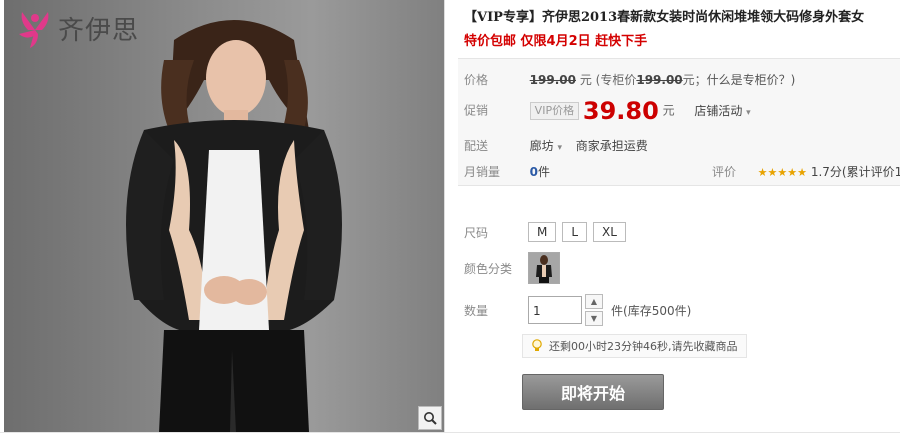  Describe the element at coordinates (609, 232) in the screenshot. I see `size-option-xl: XL` at that location.